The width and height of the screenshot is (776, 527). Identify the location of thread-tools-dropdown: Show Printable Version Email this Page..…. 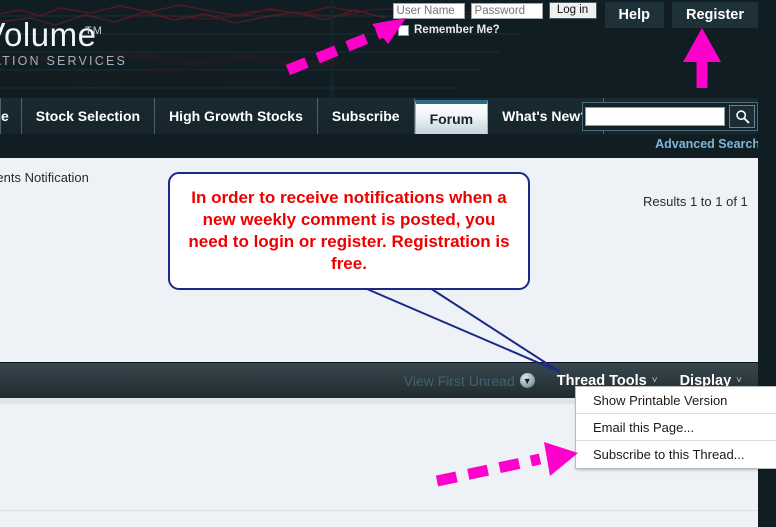
(675, 427).